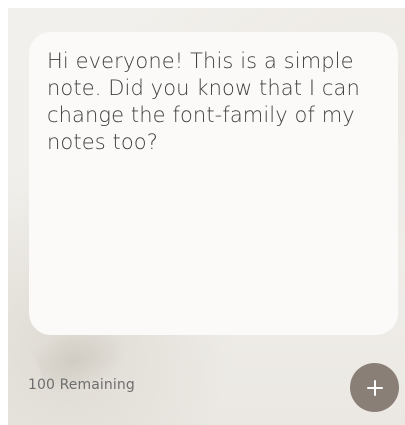 The height and width of the screenshot is (425, 405). I want to click on remaining-characters-counter: 100 Remaining, so click(81, 385).